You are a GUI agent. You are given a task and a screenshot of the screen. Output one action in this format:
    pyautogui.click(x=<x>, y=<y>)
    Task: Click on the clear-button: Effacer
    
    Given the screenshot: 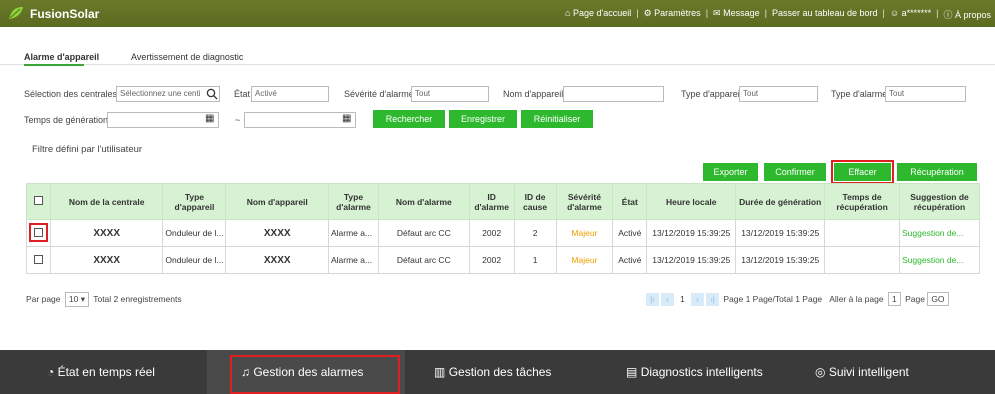 What is the action you would take?
    pyautogui.click(x=862, y=172)
    